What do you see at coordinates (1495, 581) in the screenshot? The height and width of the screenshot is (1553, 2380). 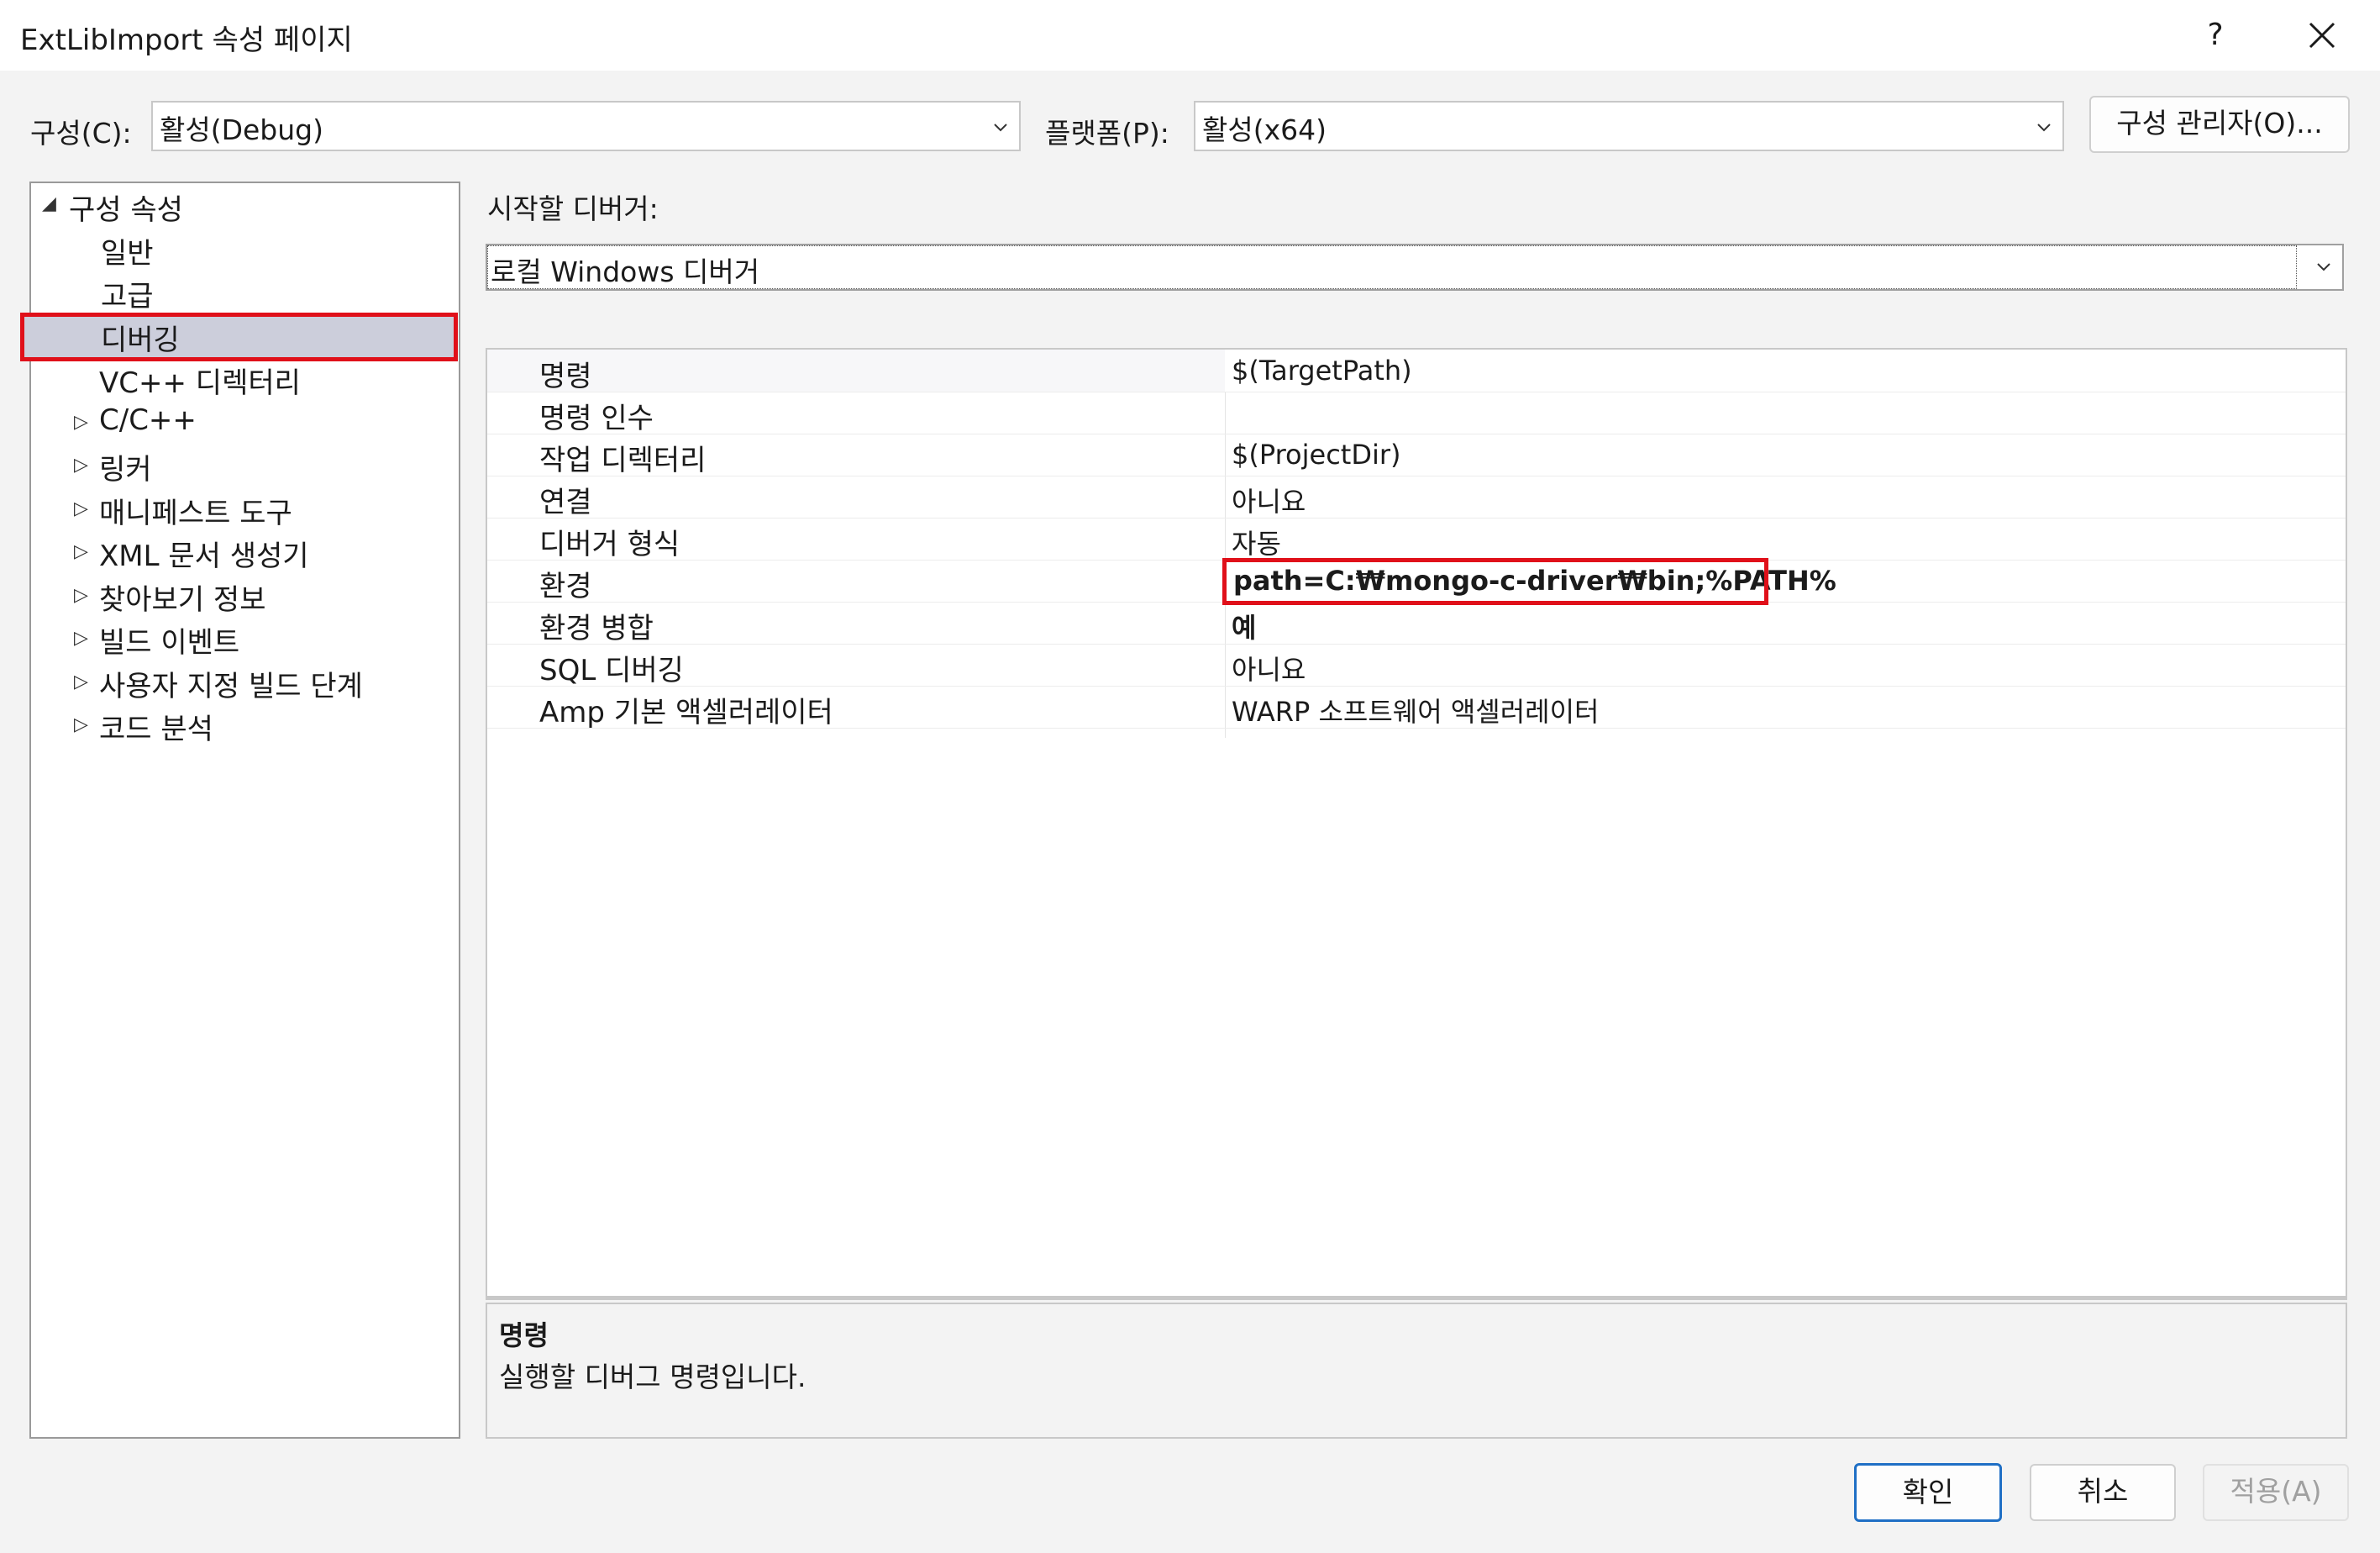 I see `highlight-box-environment` at bounding box center [1495, 581].